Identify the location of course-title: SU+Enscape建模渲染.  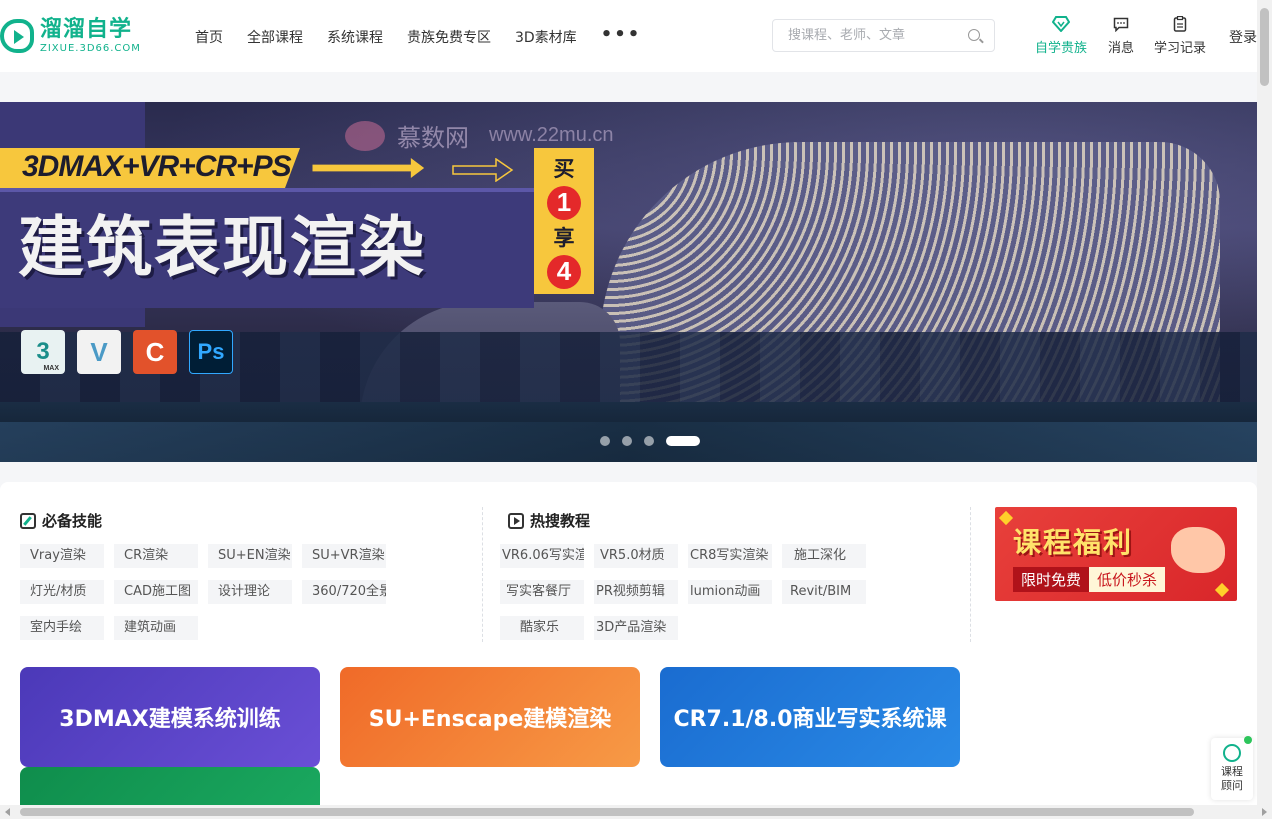
(490, 719).